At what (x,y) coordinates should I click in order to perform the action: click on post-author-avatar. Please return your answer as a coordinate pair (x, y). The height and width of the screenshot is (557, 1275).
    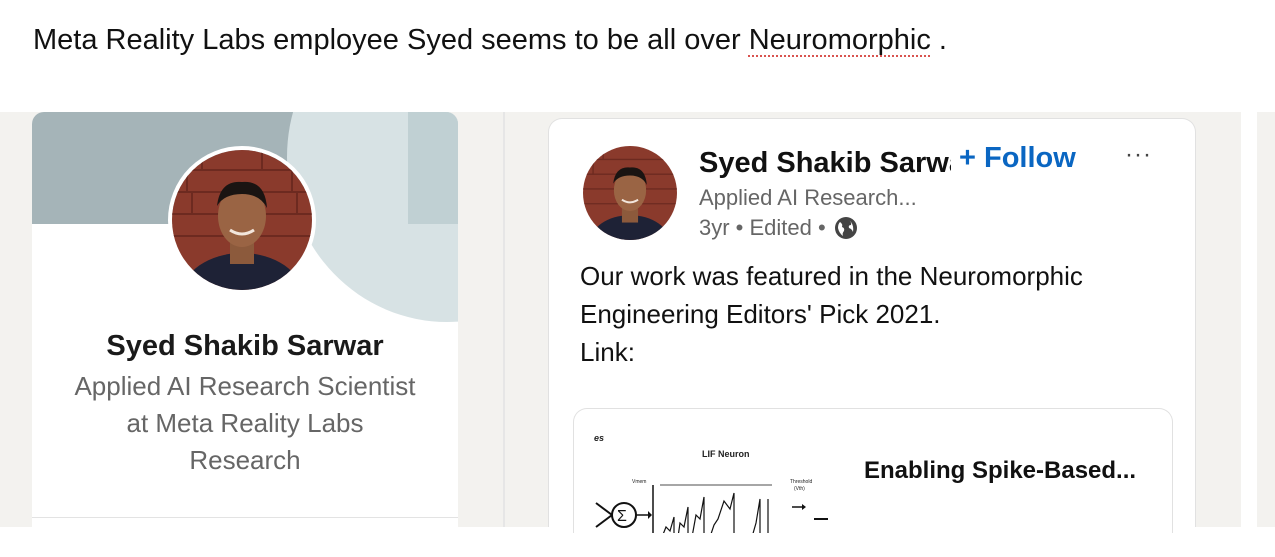
    Looking at the image, I should click on (630, 193).